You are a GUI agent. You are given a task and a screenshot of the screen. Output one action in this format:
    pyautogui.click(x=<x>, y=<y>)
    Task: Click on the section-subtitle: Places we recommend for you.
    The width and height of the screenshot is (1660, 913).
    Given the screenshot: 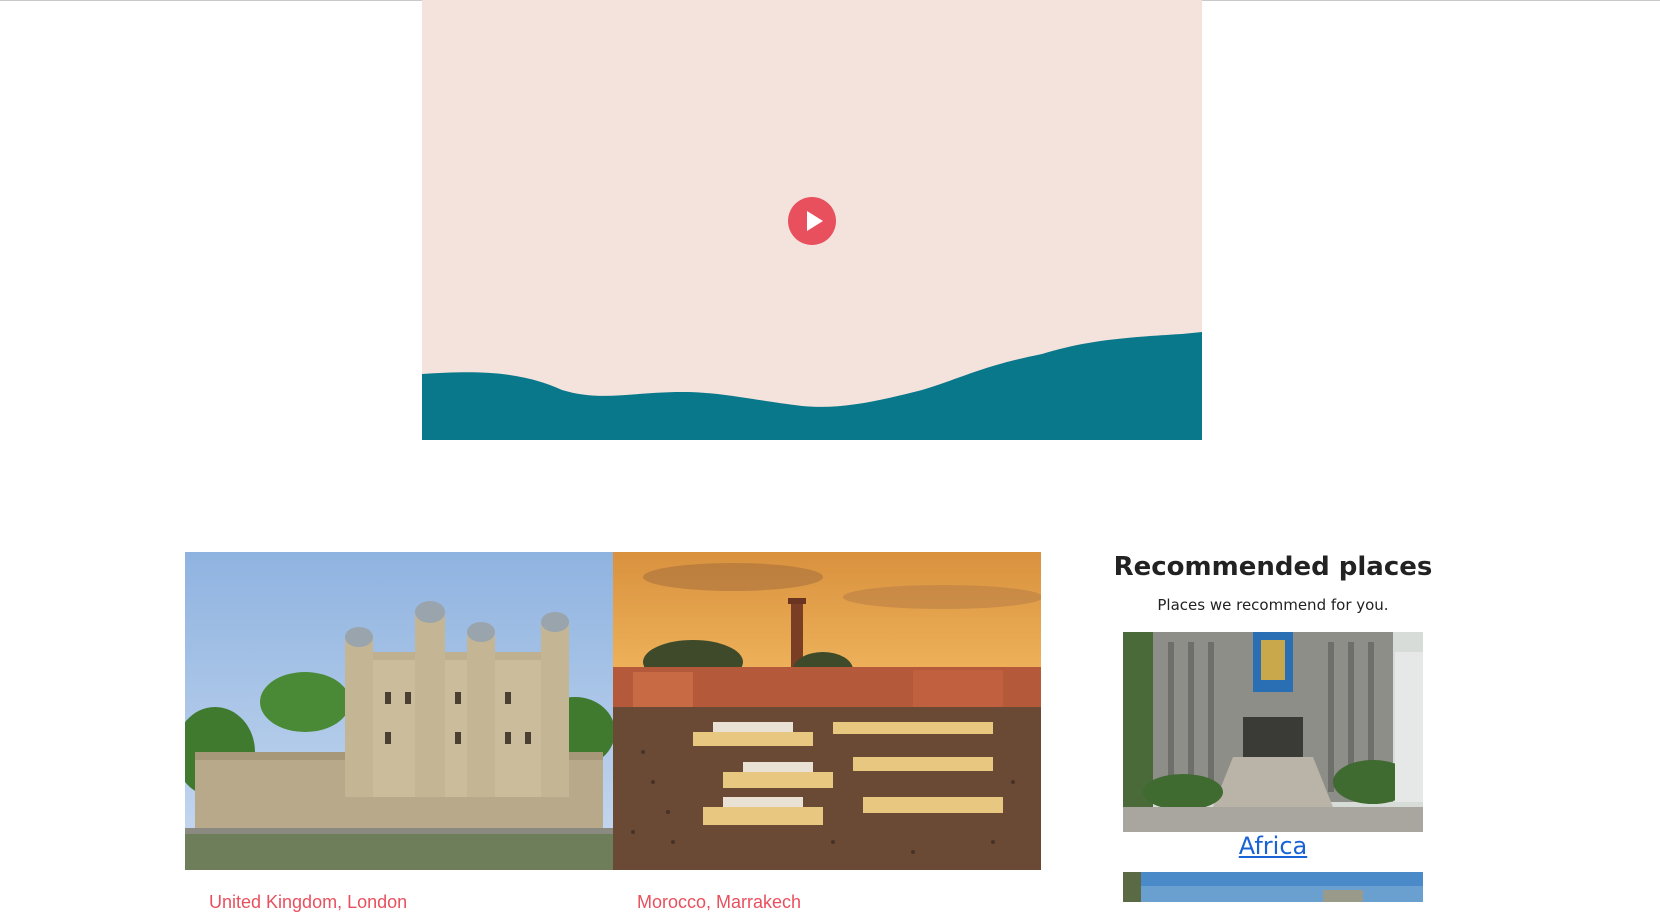 What is the action you would take?
    pyautogui.click(x=1273, y=605)
    